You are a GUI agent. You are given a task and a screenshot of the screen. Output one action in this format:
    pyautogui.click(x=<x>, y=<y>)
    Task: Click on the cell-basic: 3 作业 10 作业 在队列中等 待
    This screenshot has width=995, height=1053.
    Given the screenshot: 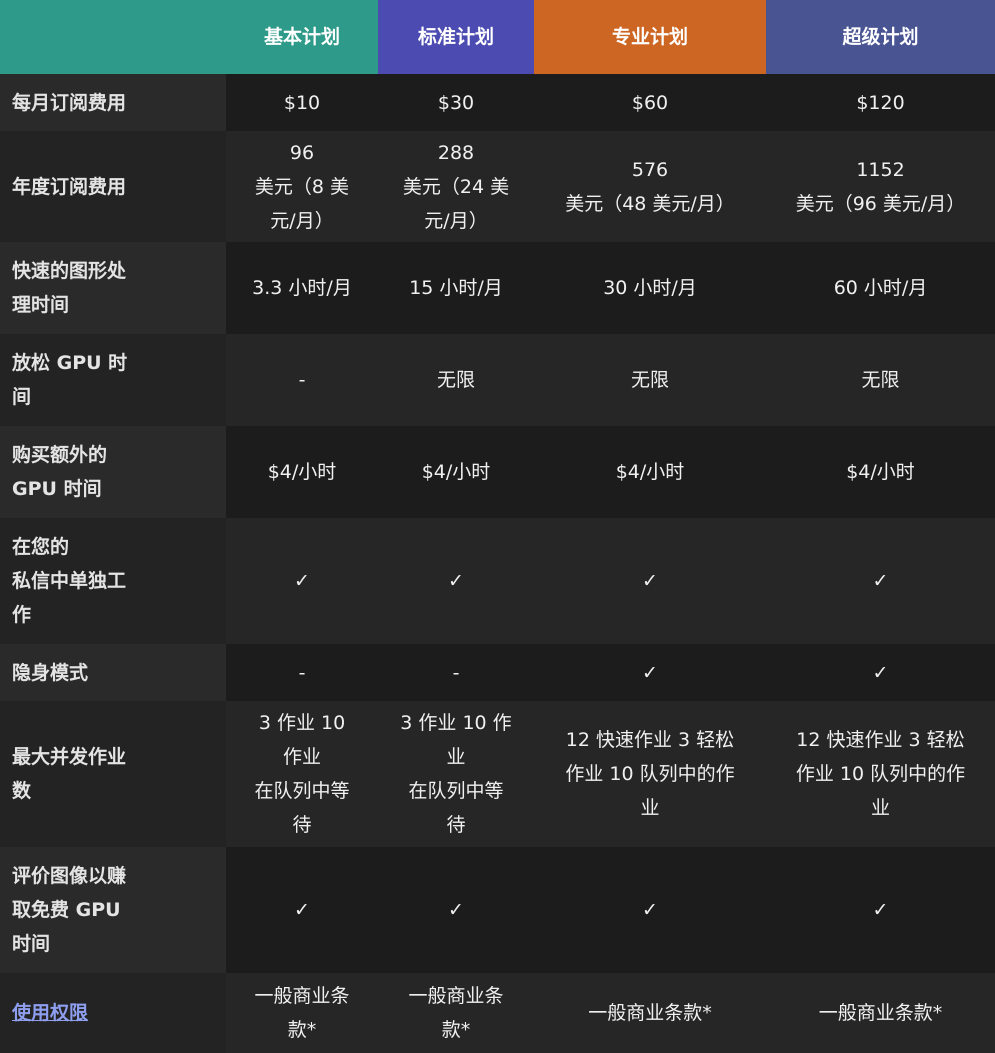 What is the action you would take?
    pyautogui.click(x=302, y=774)
    